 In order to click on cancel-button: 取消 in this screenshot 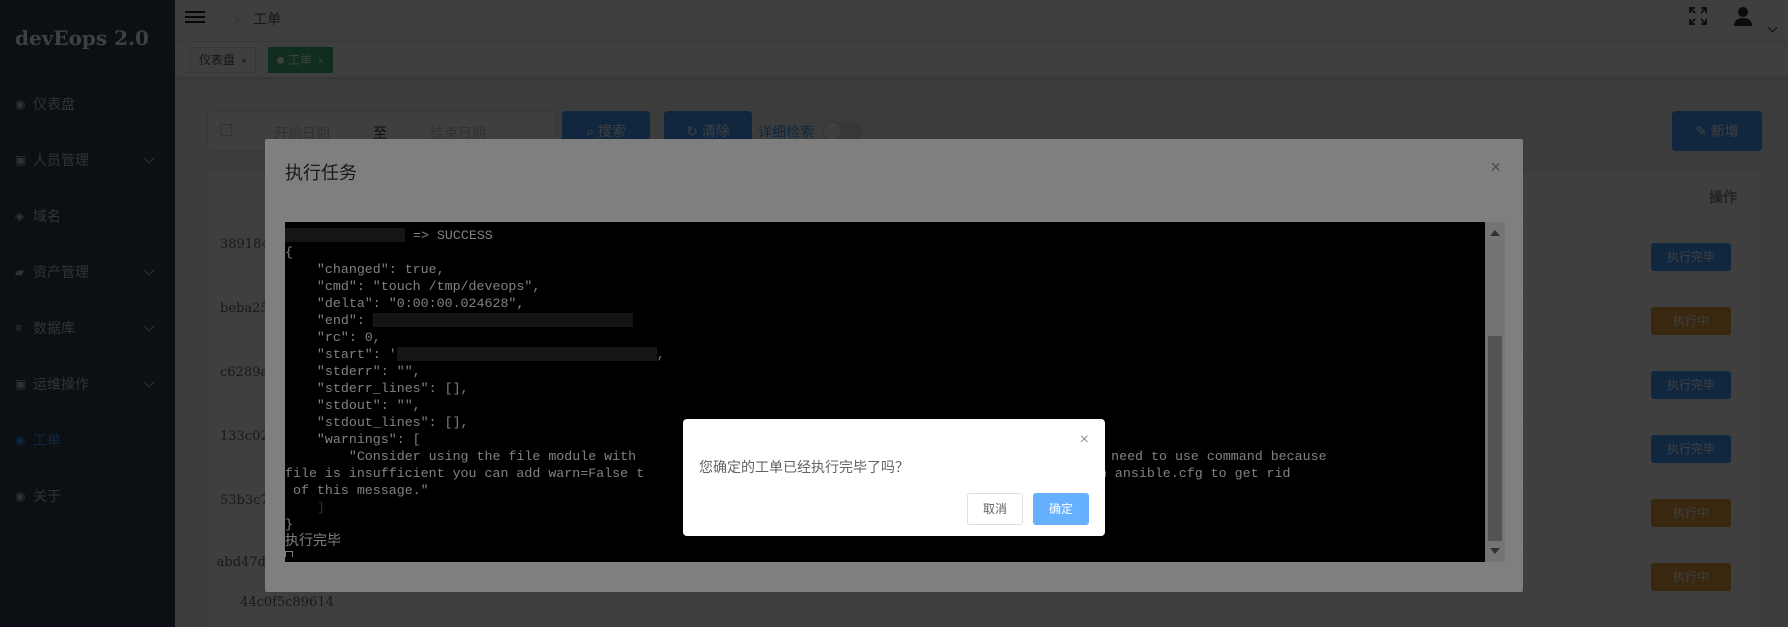, I will do `click(995, 509)`.